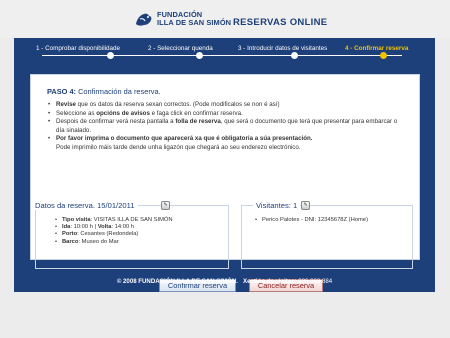  What do you see at coordinates (277, 205) in the screenshot?
I see `visitors-title: Visitantes: 1` at bounding box center [277, 205].